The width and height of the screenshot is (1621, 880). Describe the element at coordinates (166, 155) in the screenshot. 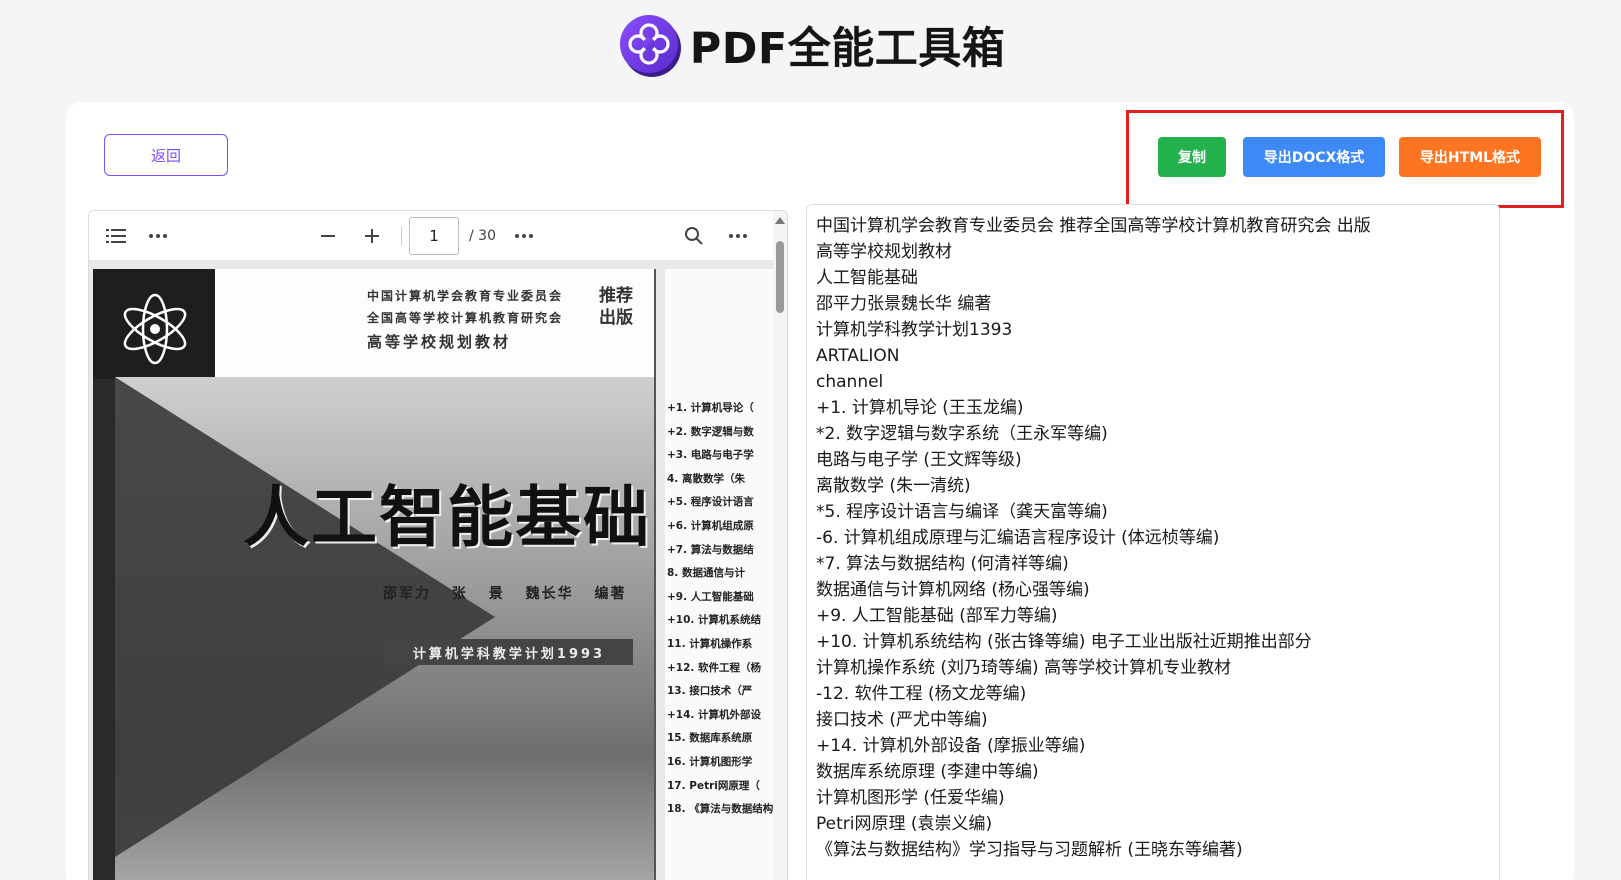

I see `back-button: 返回` at that location.